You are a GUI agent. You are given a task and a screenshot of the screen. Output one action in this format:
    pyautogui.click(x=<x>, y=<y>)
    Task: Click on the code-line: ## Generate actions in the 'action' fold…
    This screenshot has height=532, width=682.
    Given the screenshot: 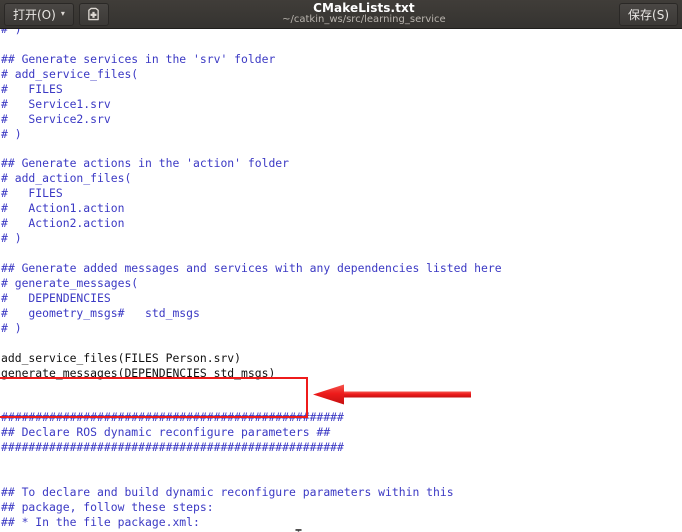 What is the action you would take?
    pyautogui.click(x=145, y=163)
    